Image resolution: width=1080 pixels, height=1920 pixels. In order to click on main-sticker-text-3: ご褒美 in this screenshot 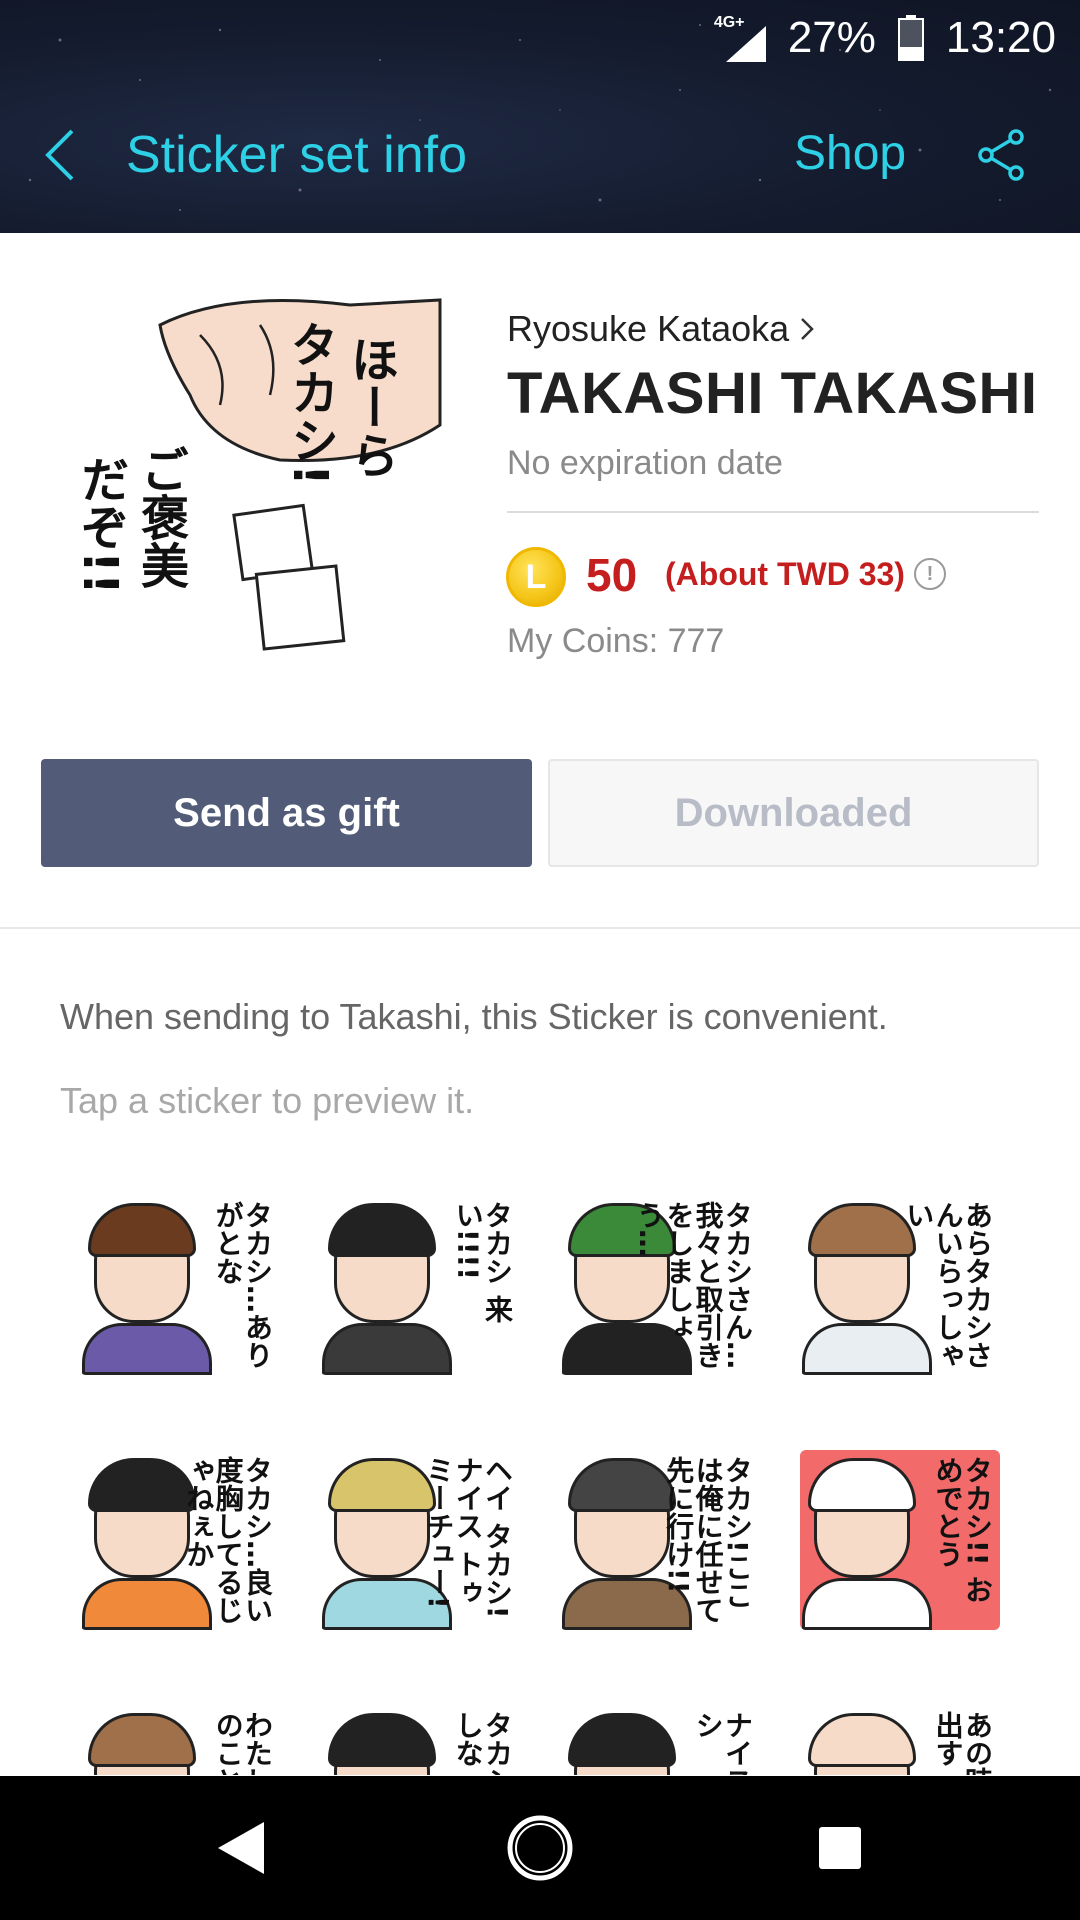, I will do `click(160, 517)`.